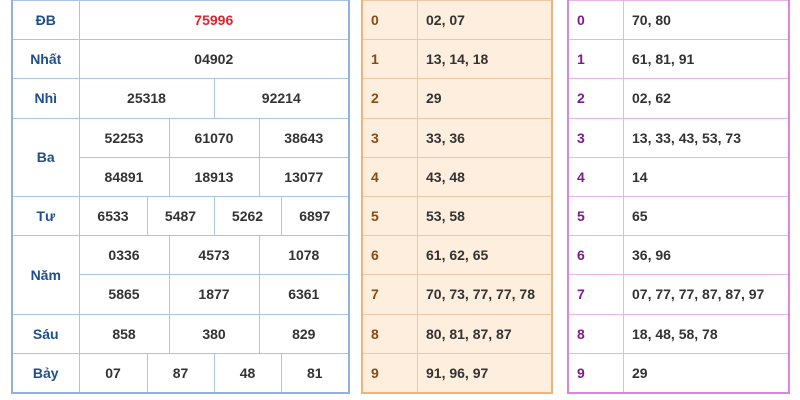 The image size is (800, 400). What do you see at coordinates (389, 20) in the screenshot?
I see `head-digit: 0` at bounding box center [389, 20].